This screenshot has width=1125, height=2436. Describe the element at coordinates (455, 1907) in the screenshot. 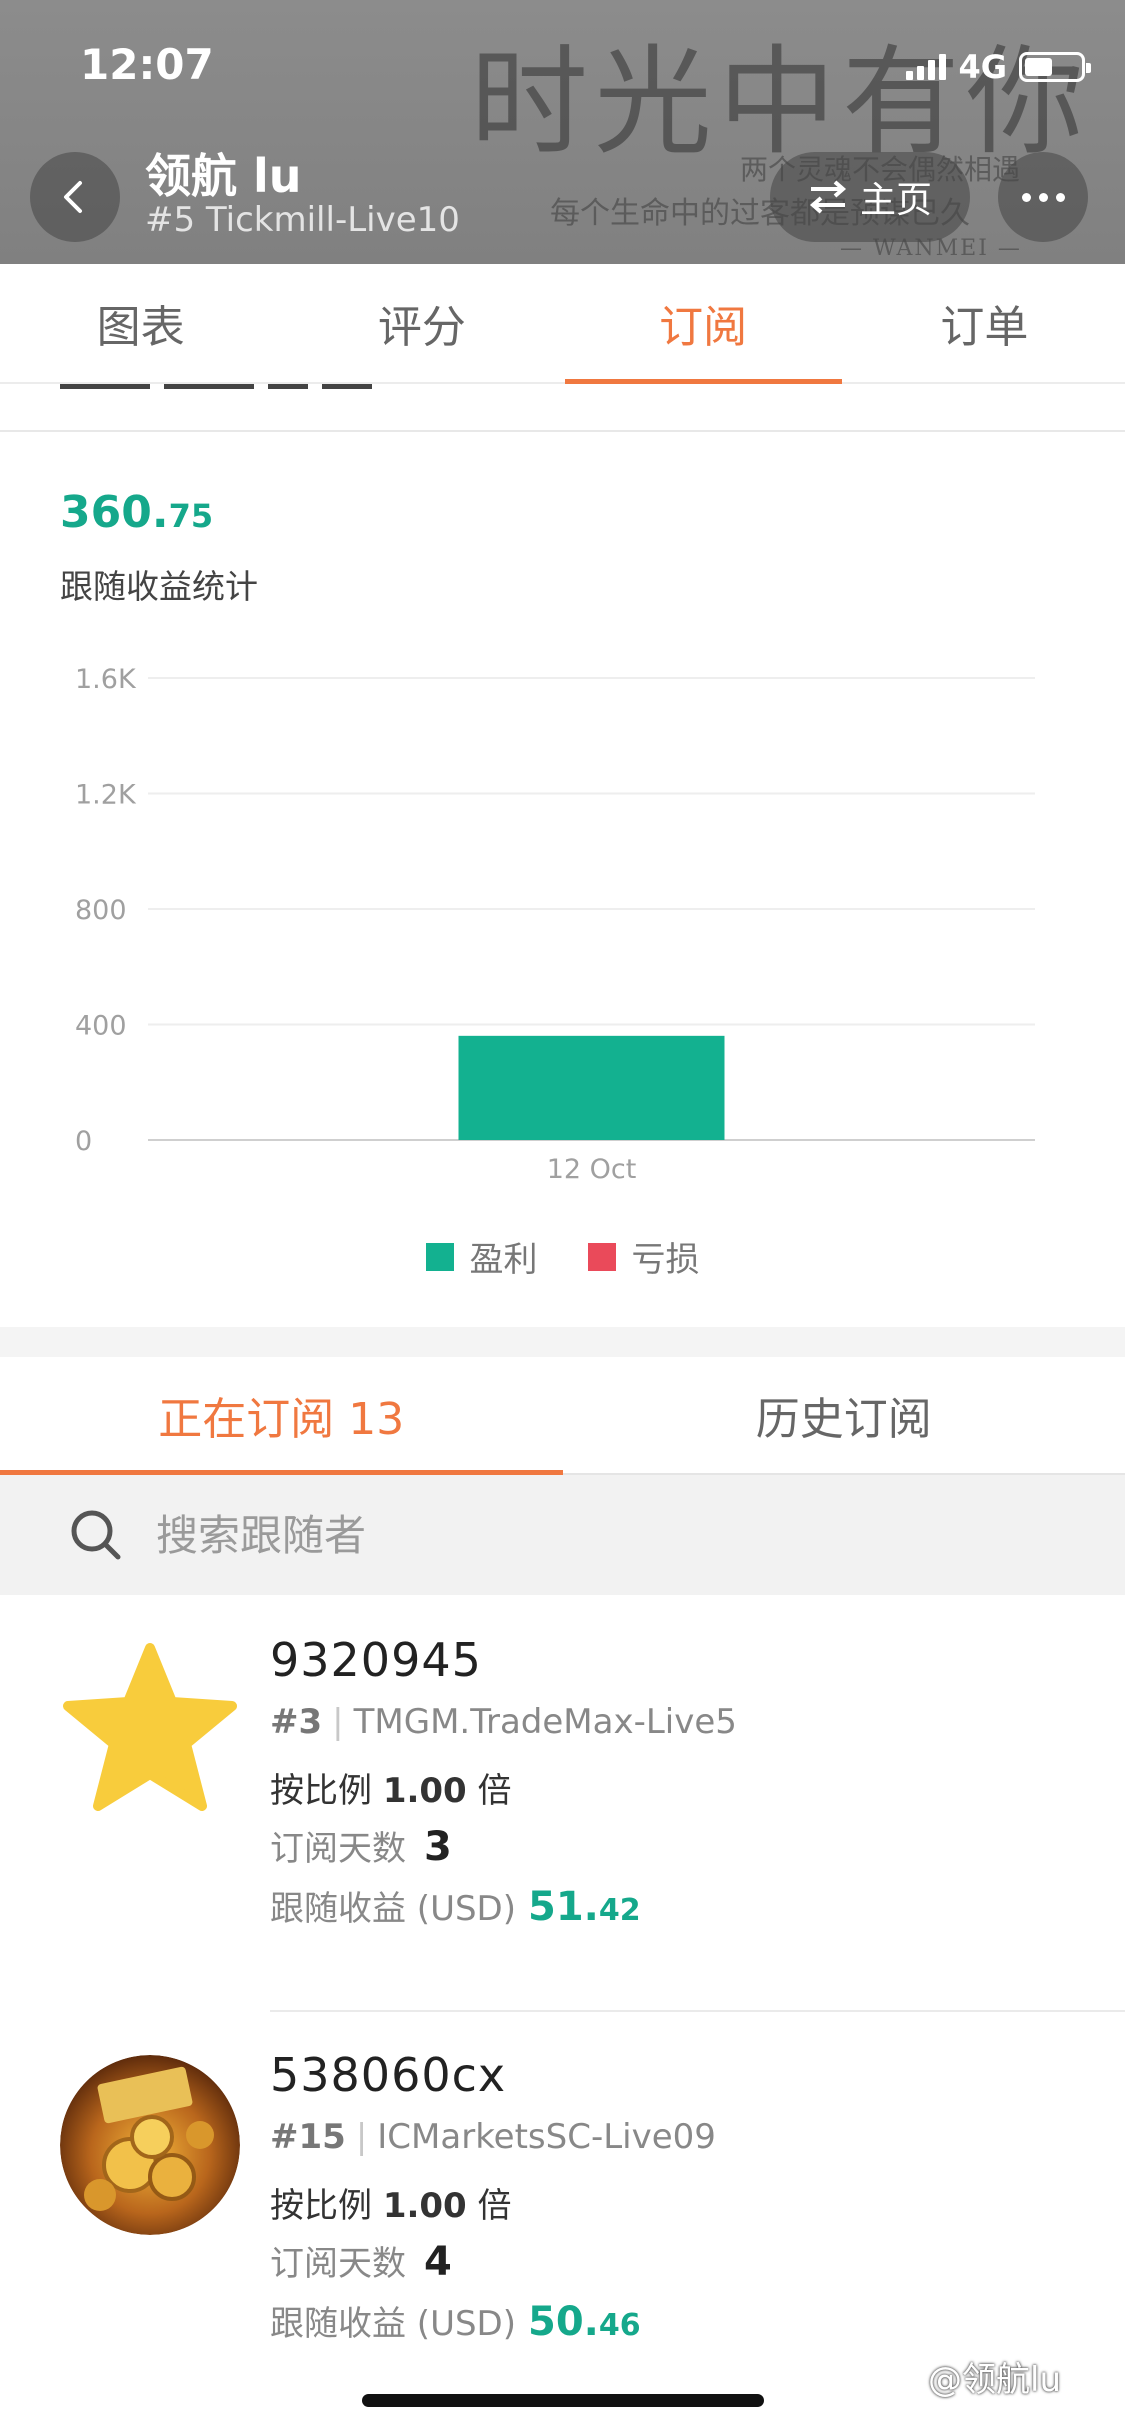

I see `follower-profit: 跟随收益 (USD) 51.42` at that location.